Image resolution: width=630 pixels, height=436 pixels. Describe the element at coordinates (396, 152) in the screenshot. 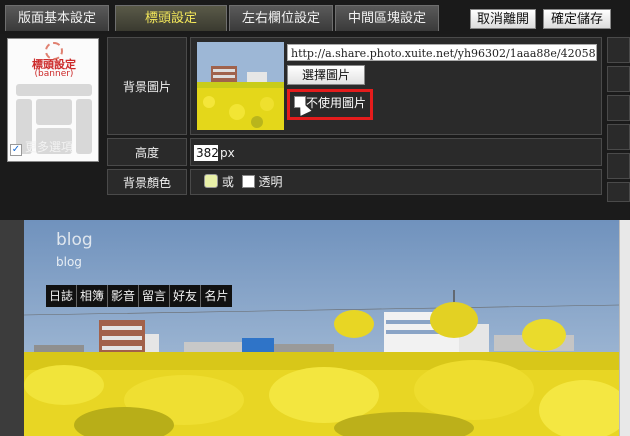

I see `height-value-cell: 382 px` at that location.